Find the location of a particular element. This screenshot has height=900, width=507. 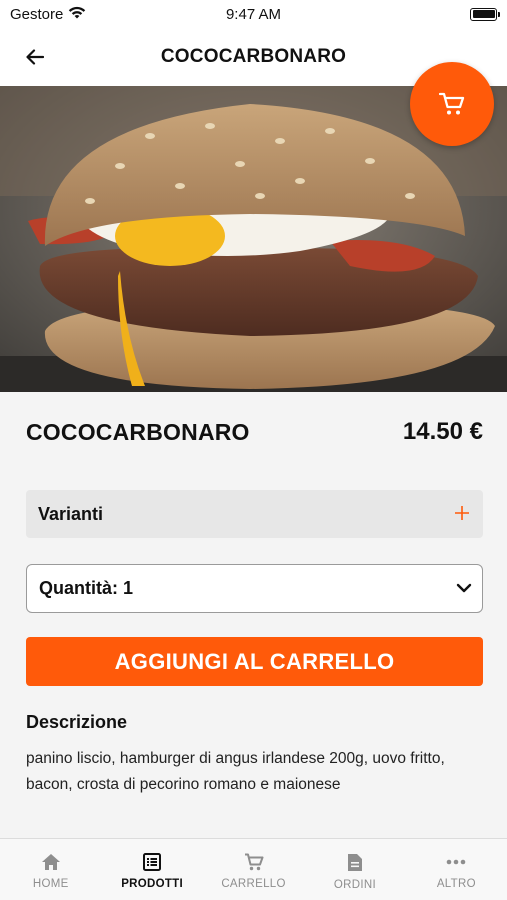

chevron-down-icon is located at coordinates (464, 589).